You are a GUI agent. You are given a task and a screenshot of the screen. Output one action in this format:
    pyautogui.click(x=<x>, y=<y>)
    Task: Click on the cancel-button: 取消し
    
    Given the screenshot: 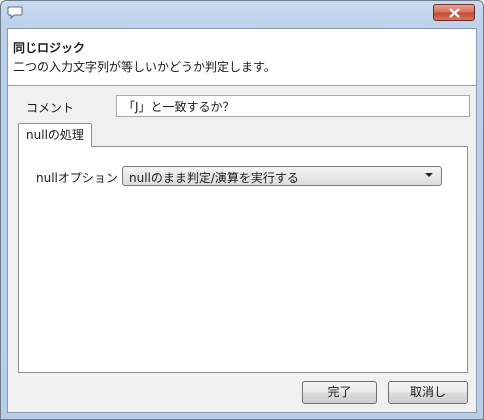 What is the action you would take?
    pyautogui.click(x=428, y=392)
    